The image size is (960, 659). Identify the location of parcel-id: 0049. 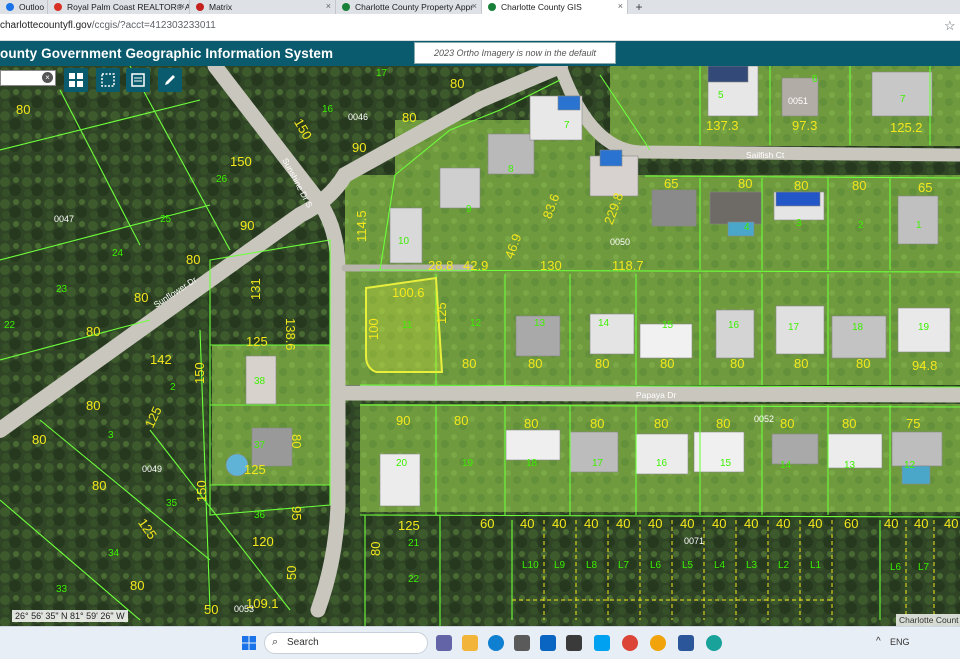
(152, 469).